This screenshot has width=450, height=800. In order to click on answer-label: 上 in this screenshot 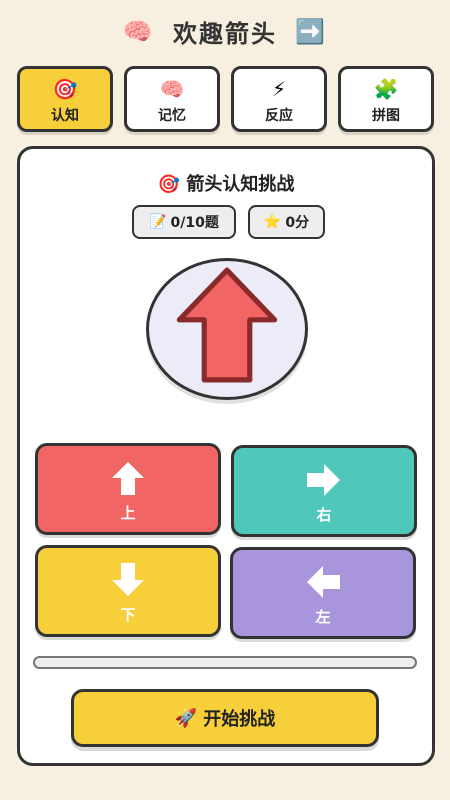, I will do `click(128, 513)`.